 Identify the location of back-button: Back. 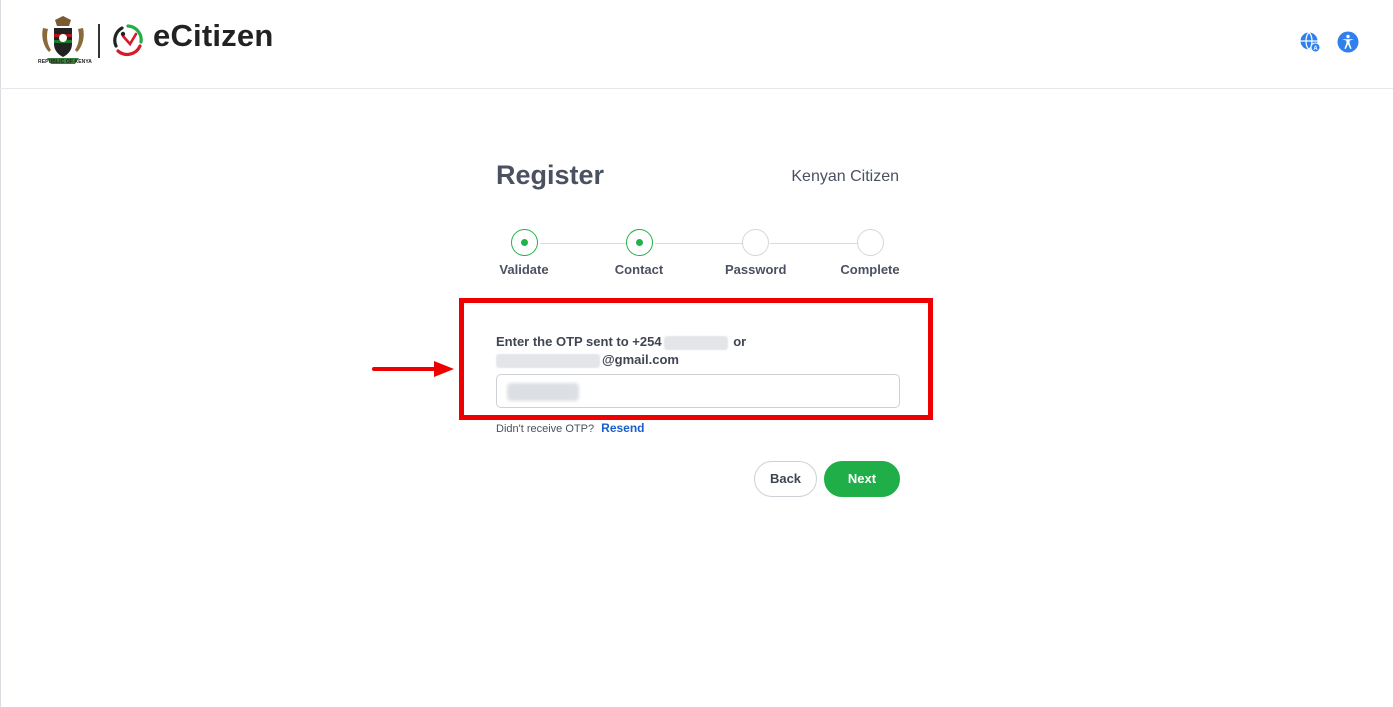
(785, 479).